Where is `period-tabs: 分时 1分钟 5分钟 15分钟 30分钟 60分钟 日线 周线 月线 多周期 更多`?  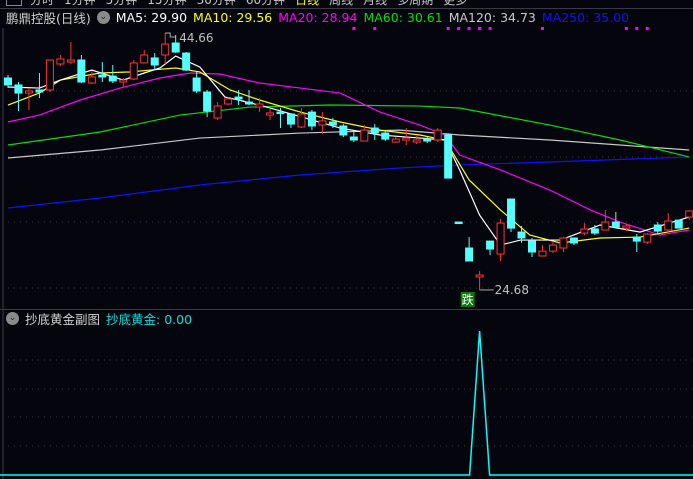 period-tabs: 分时 1分钟 5分钟 15分钟 30分钟 60分钟 日线 周线 月线 多周期 更多 is located at coordinates (346, 4).